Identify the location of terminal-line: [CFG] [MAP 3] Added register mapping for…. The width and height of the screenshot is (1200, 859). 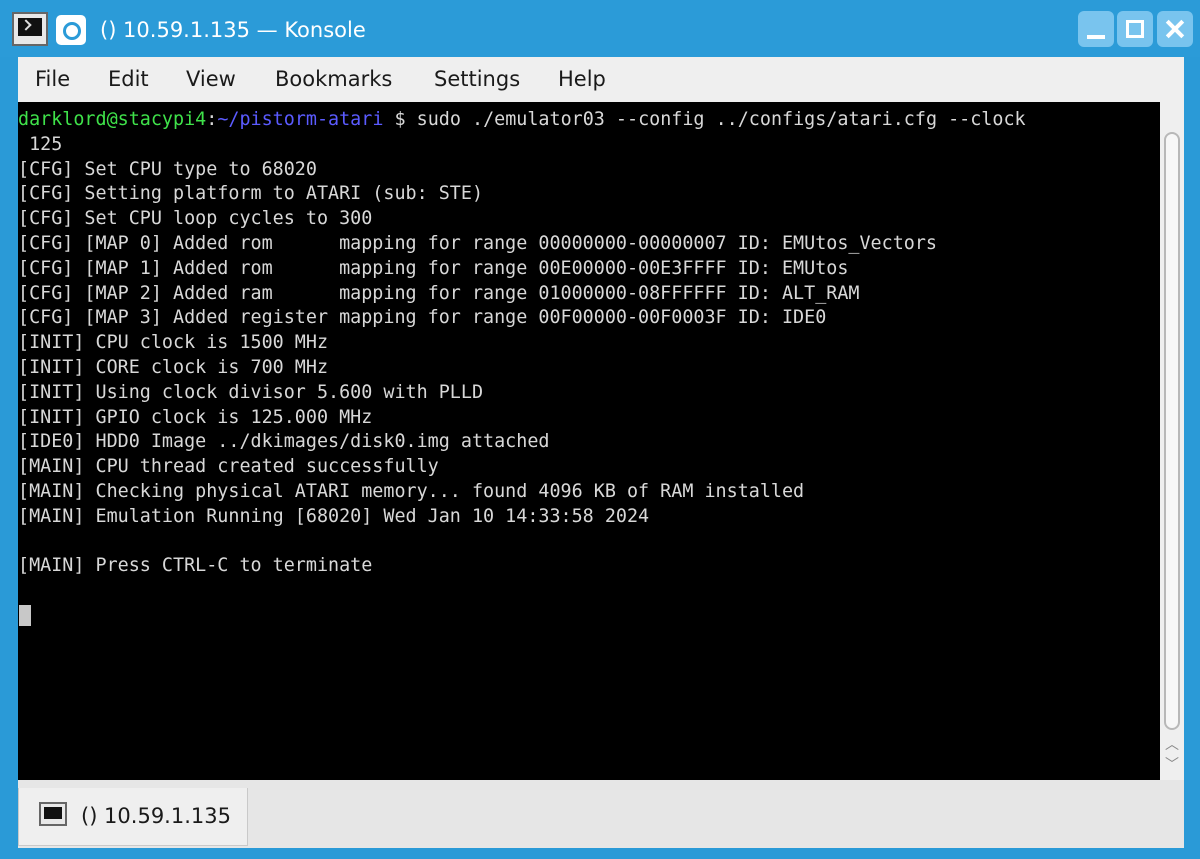
(422, 318).